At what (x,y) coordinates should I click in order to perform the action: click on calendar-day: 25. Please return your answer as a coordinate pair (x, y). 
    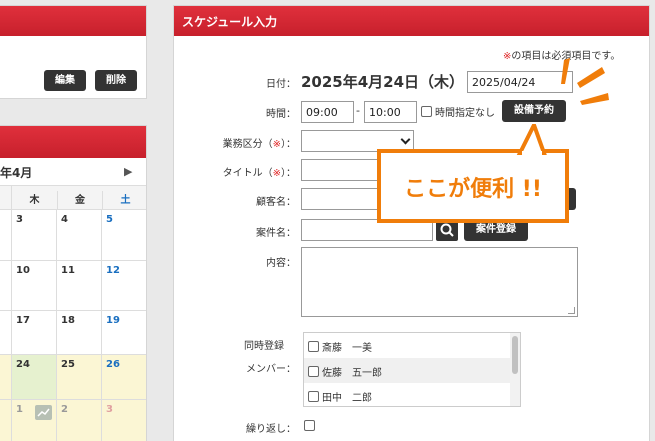
    Looking at the image, I should click on (79, 377).